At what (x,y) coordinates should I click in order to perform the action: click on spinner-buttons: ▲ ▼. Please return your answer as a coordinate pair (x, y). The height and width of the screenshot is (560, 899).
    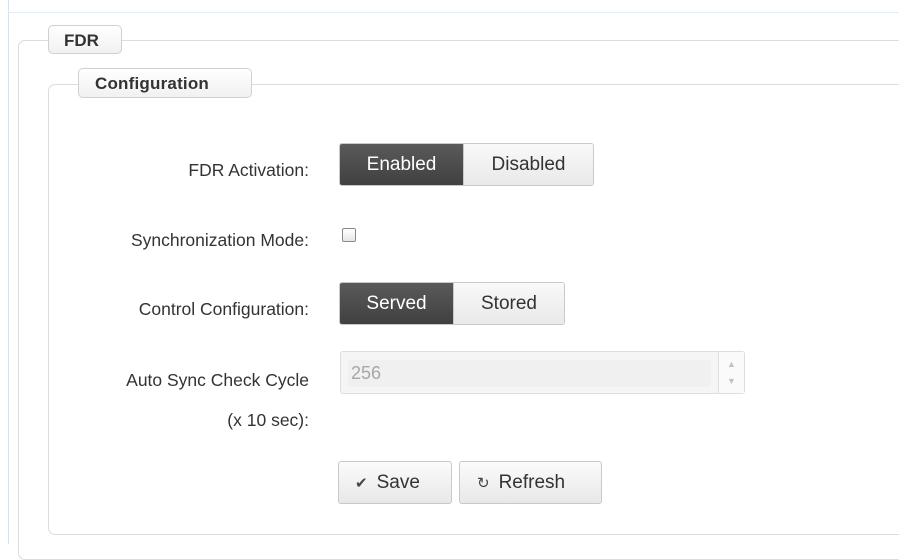
    Looking at the image, I should click on (731, 372).